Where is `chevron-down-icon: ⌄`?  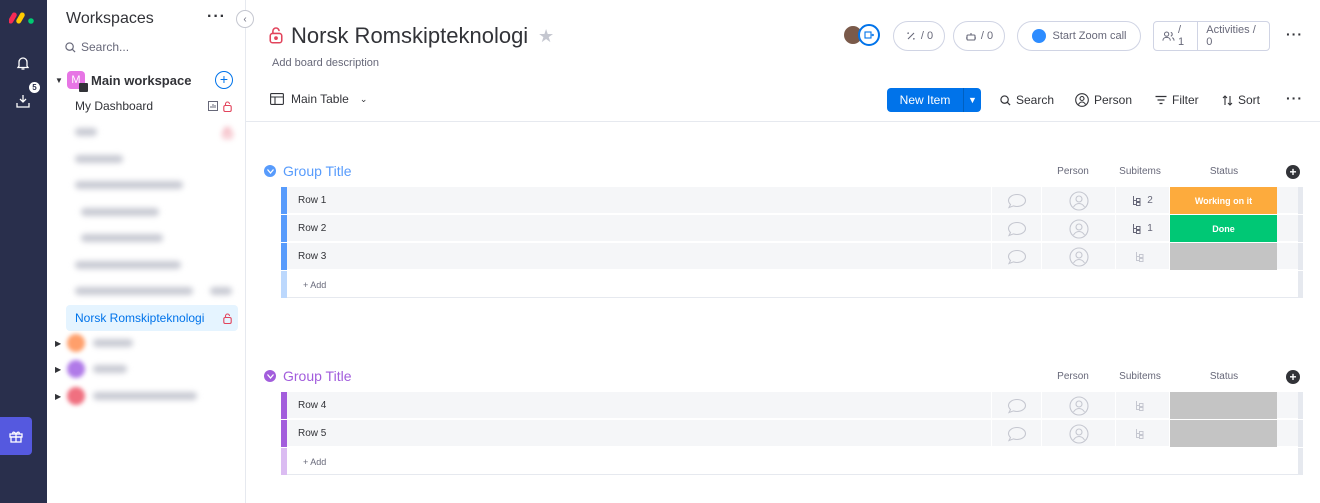
chevron-down-icon: ⌄ is located at coordinates (363, 98).